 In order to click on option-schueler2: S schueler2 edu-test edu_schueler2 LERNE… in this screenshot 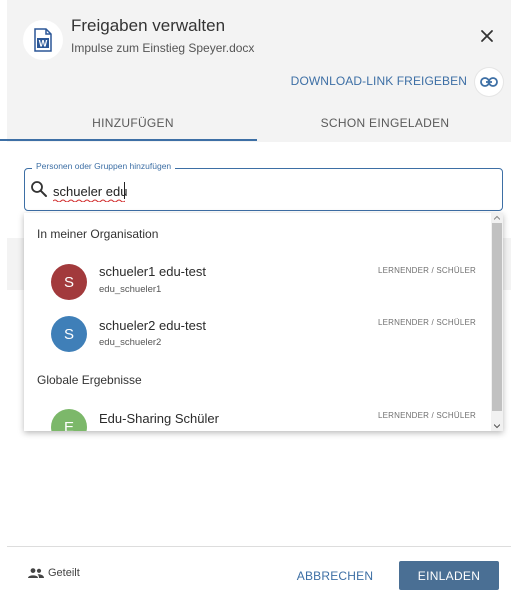, I will do `click(257, 337)`.